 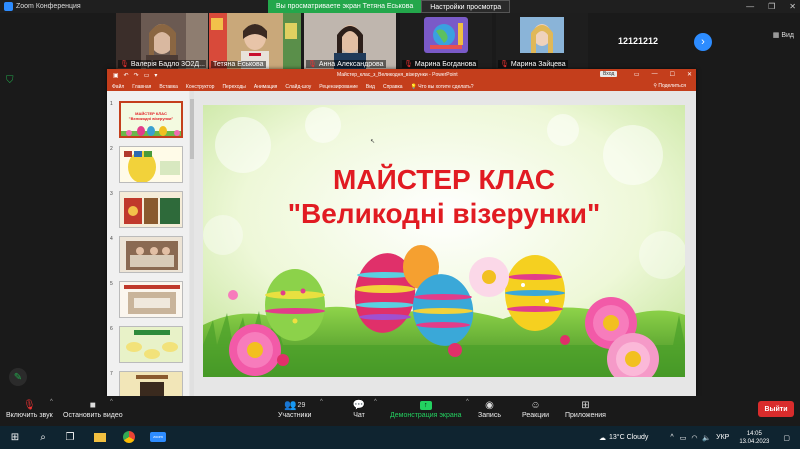 I want to click on task-view-icon: ❐, so click(x=70, y=437).